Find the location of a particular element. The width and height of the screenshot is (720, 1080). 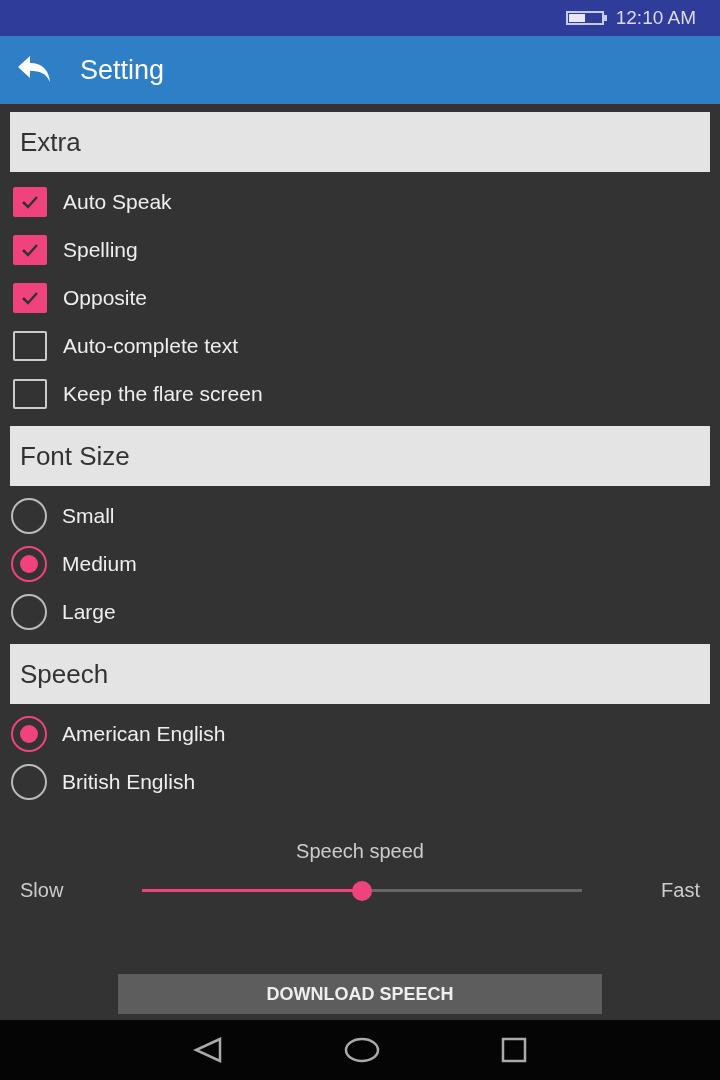

option-label: Auto Speak is located at coordinates (117, 202).